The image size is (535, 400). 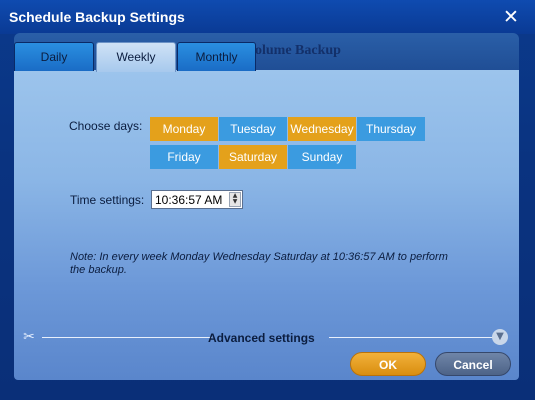 What do you see at coordinates (322, 157) in the screenshot?
I see `day-sunday-button: Sunday` at bounding box center [322, 157].